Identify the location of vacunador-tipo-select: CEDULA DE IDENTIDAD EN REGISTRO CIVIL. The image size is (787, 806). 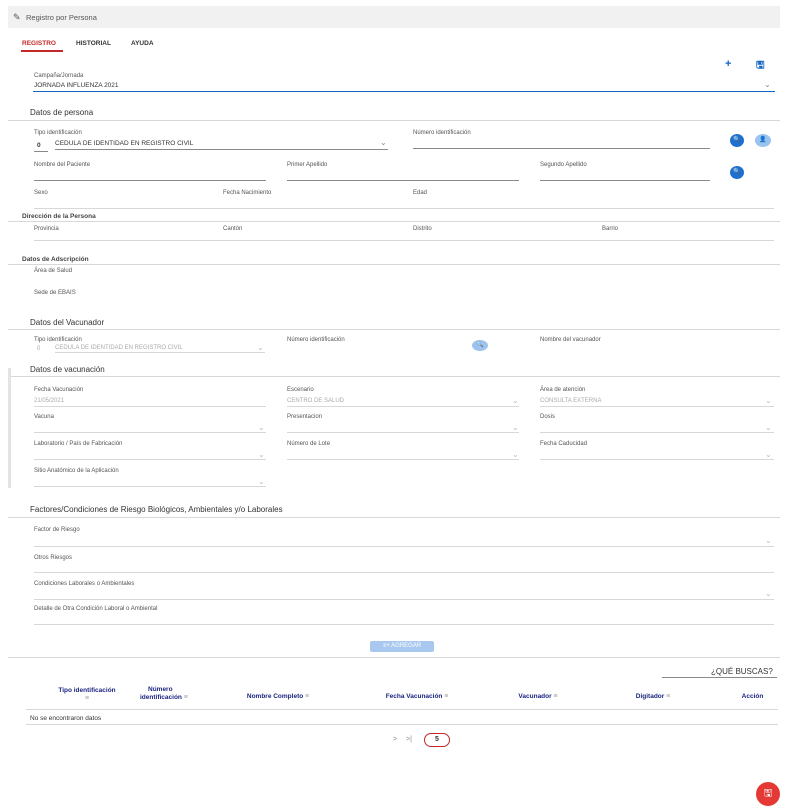
(119, 348).